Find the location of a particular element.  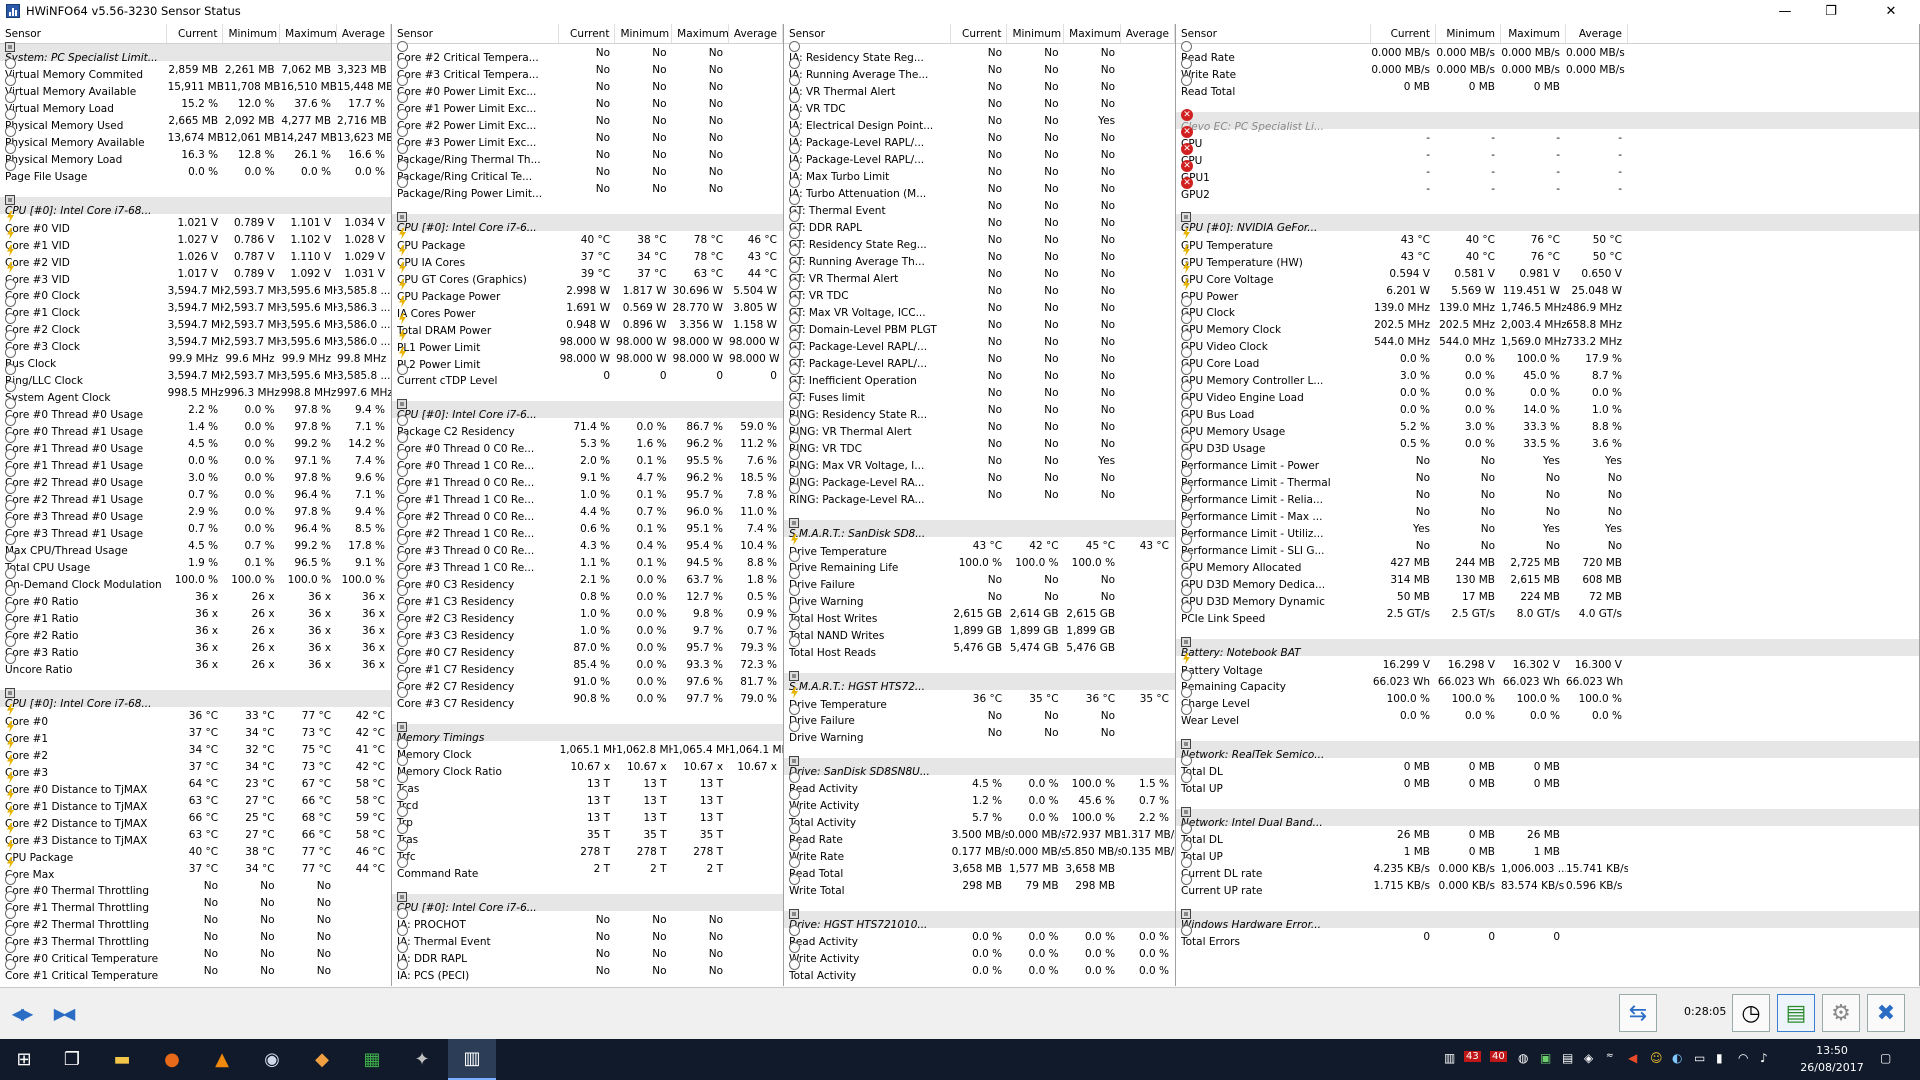

average-value: 11.2 % is located at coordinates (758, 443).